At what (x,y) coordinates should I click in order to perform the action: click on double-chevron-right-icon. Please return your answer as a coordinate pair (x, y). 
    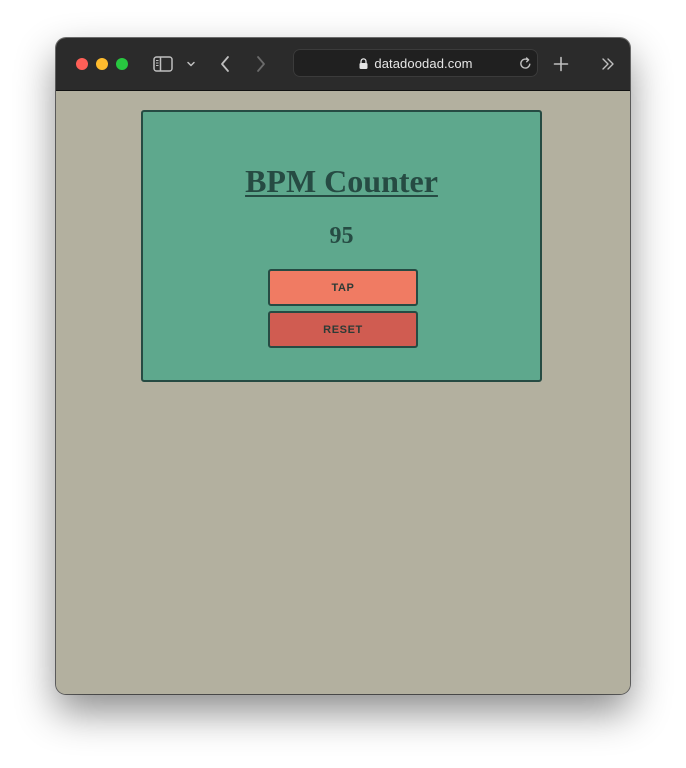
    Looking at the image, I should click on (608, 64).